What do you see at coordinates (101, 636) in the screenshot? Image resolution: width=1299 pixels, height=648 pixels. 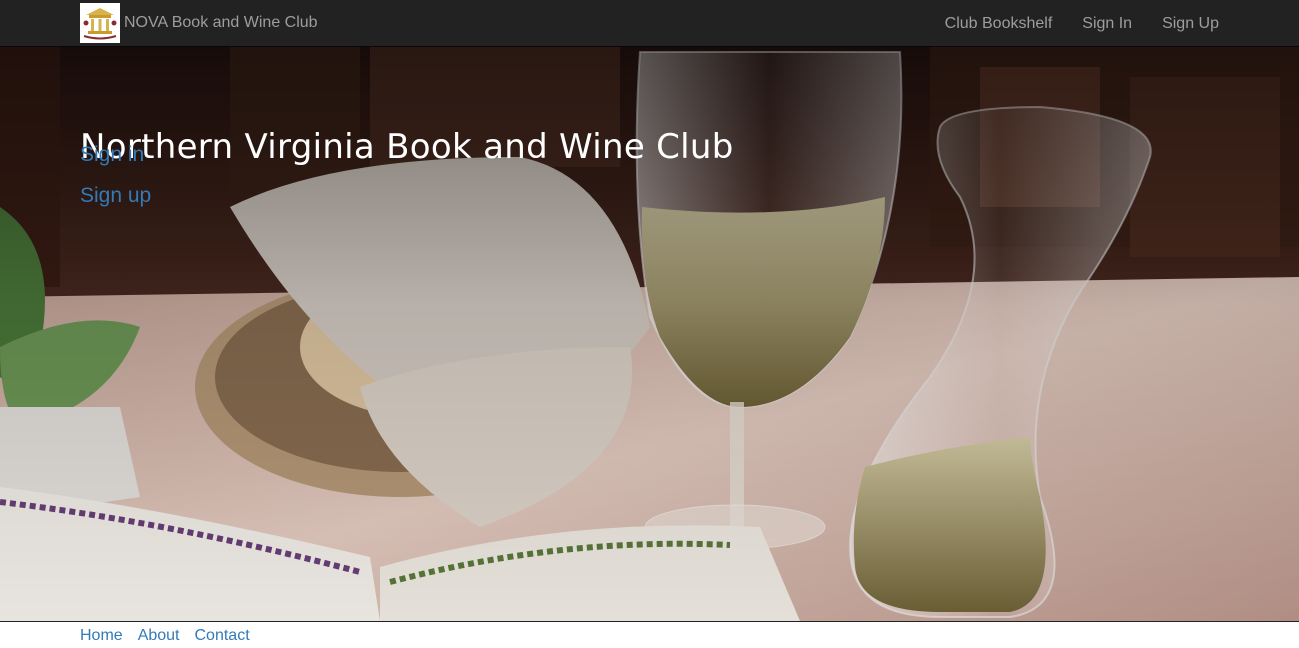 I see `footer-home-link: Home` at bounding box center [101, 636].